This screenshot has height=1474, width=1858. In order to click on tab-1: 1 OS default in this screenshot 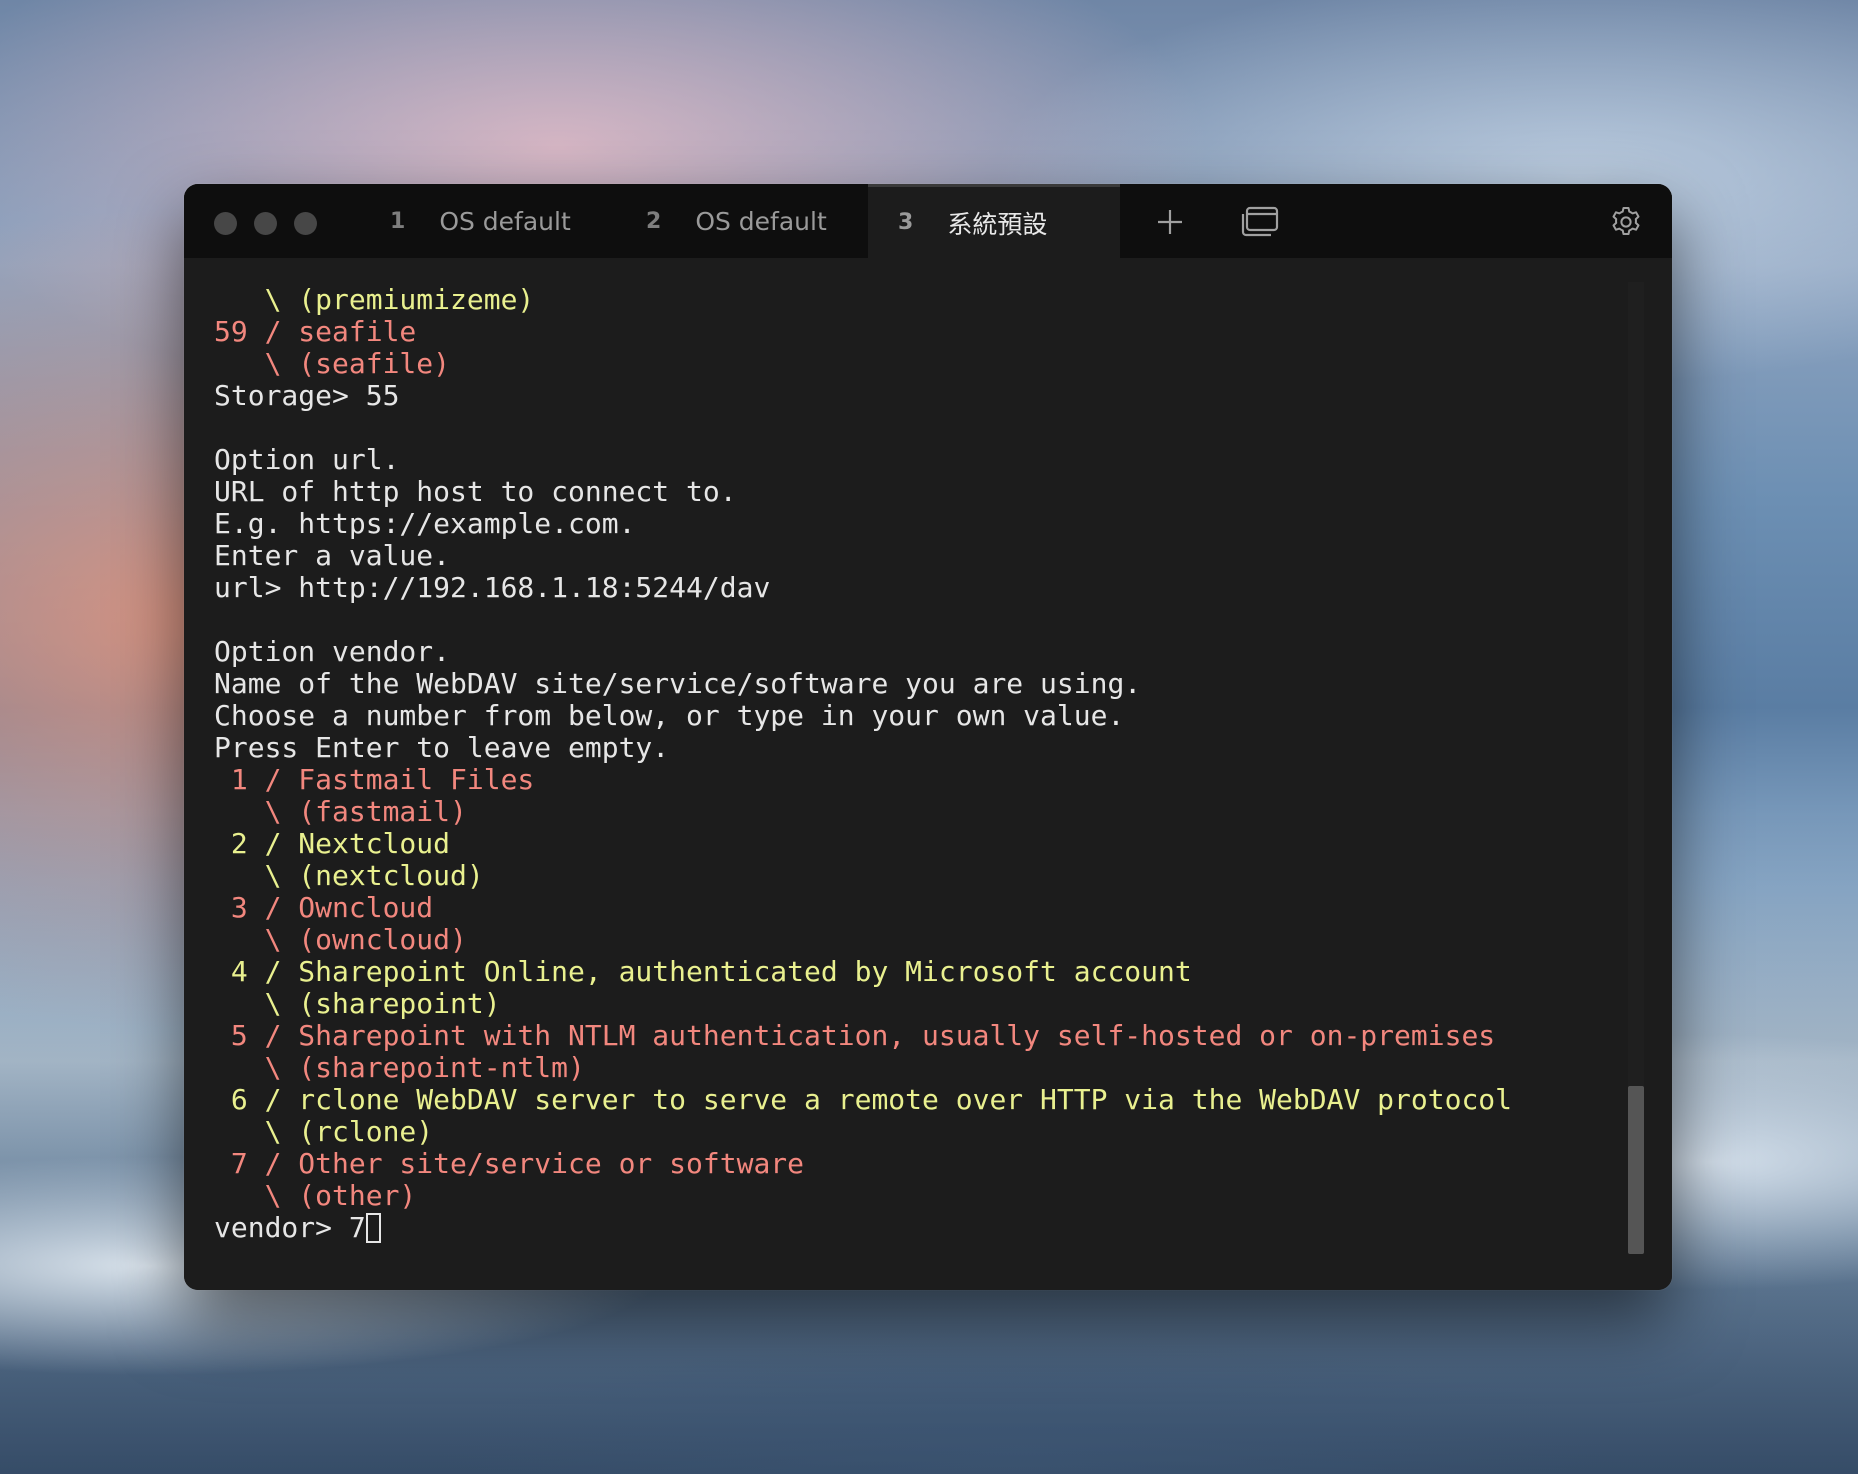, I will do `click(505, 221)`.